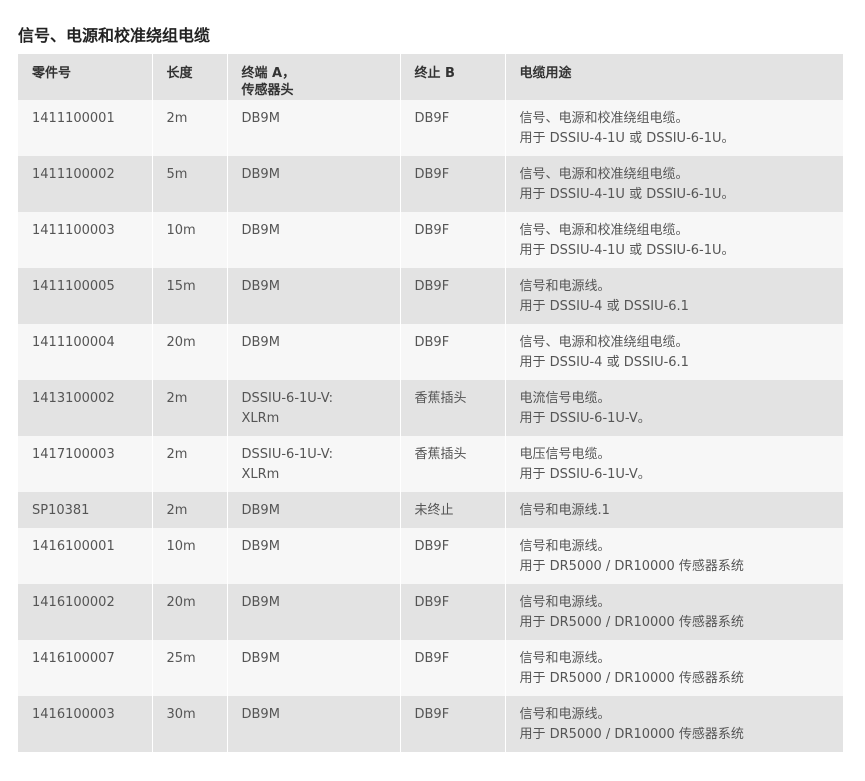 This screenshot has width=865, height=781. I want to click on header-cable-usage: 电缆用途, so click(674, 77).